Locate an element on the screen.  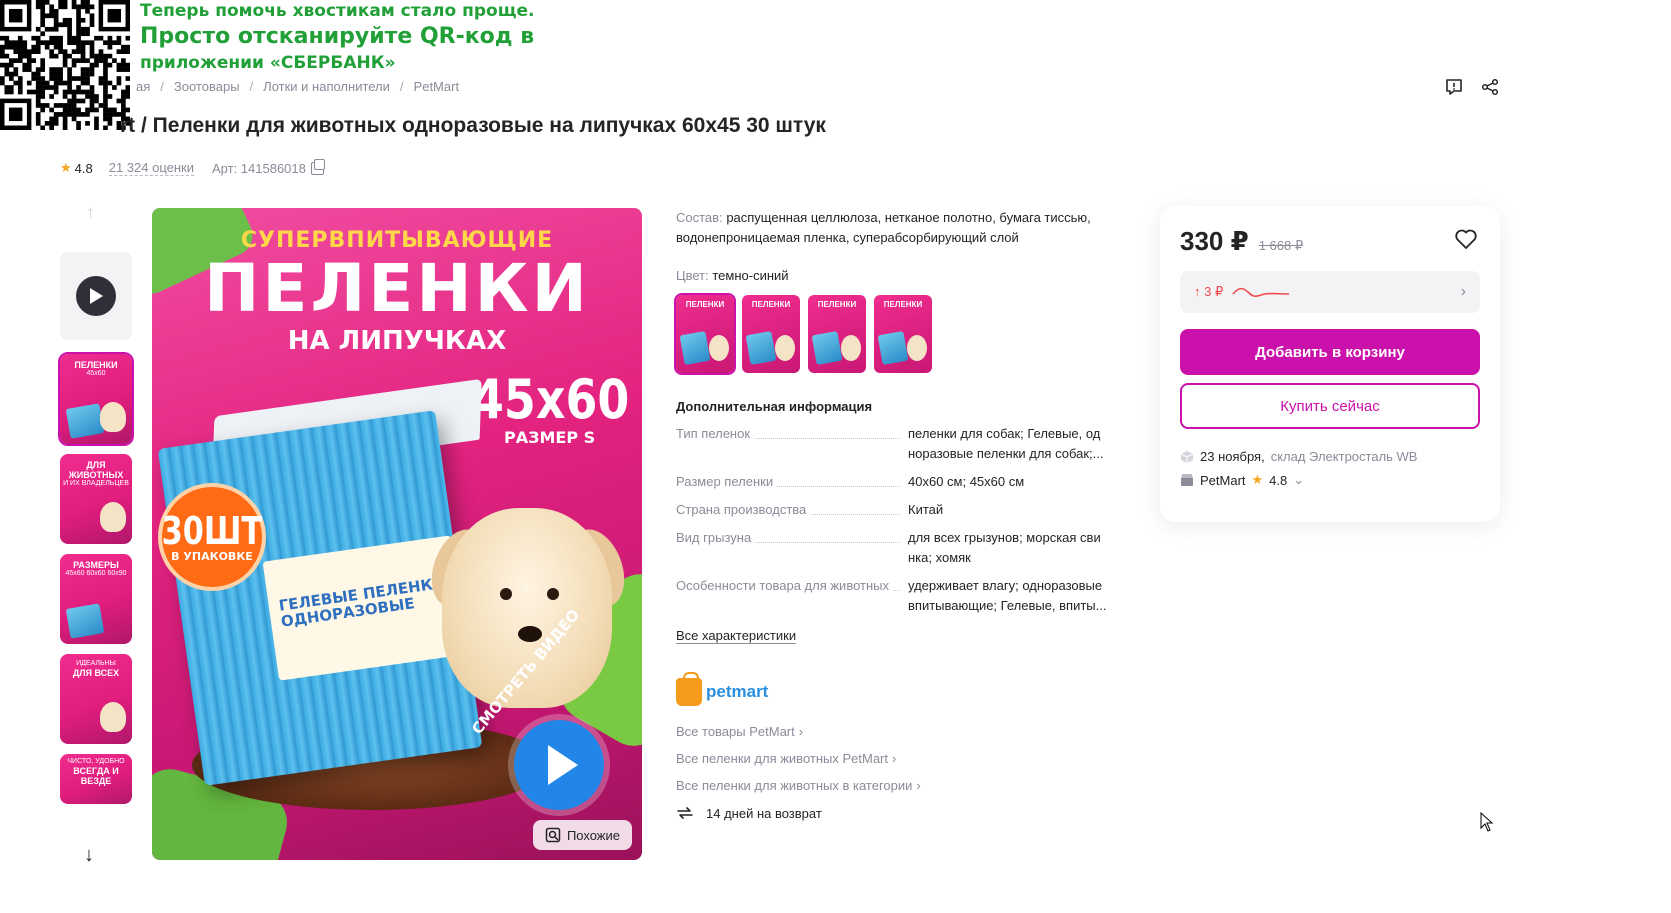
breadcrumb-item-trays: Лотки и наполнители is located at coordinates (326, 86).